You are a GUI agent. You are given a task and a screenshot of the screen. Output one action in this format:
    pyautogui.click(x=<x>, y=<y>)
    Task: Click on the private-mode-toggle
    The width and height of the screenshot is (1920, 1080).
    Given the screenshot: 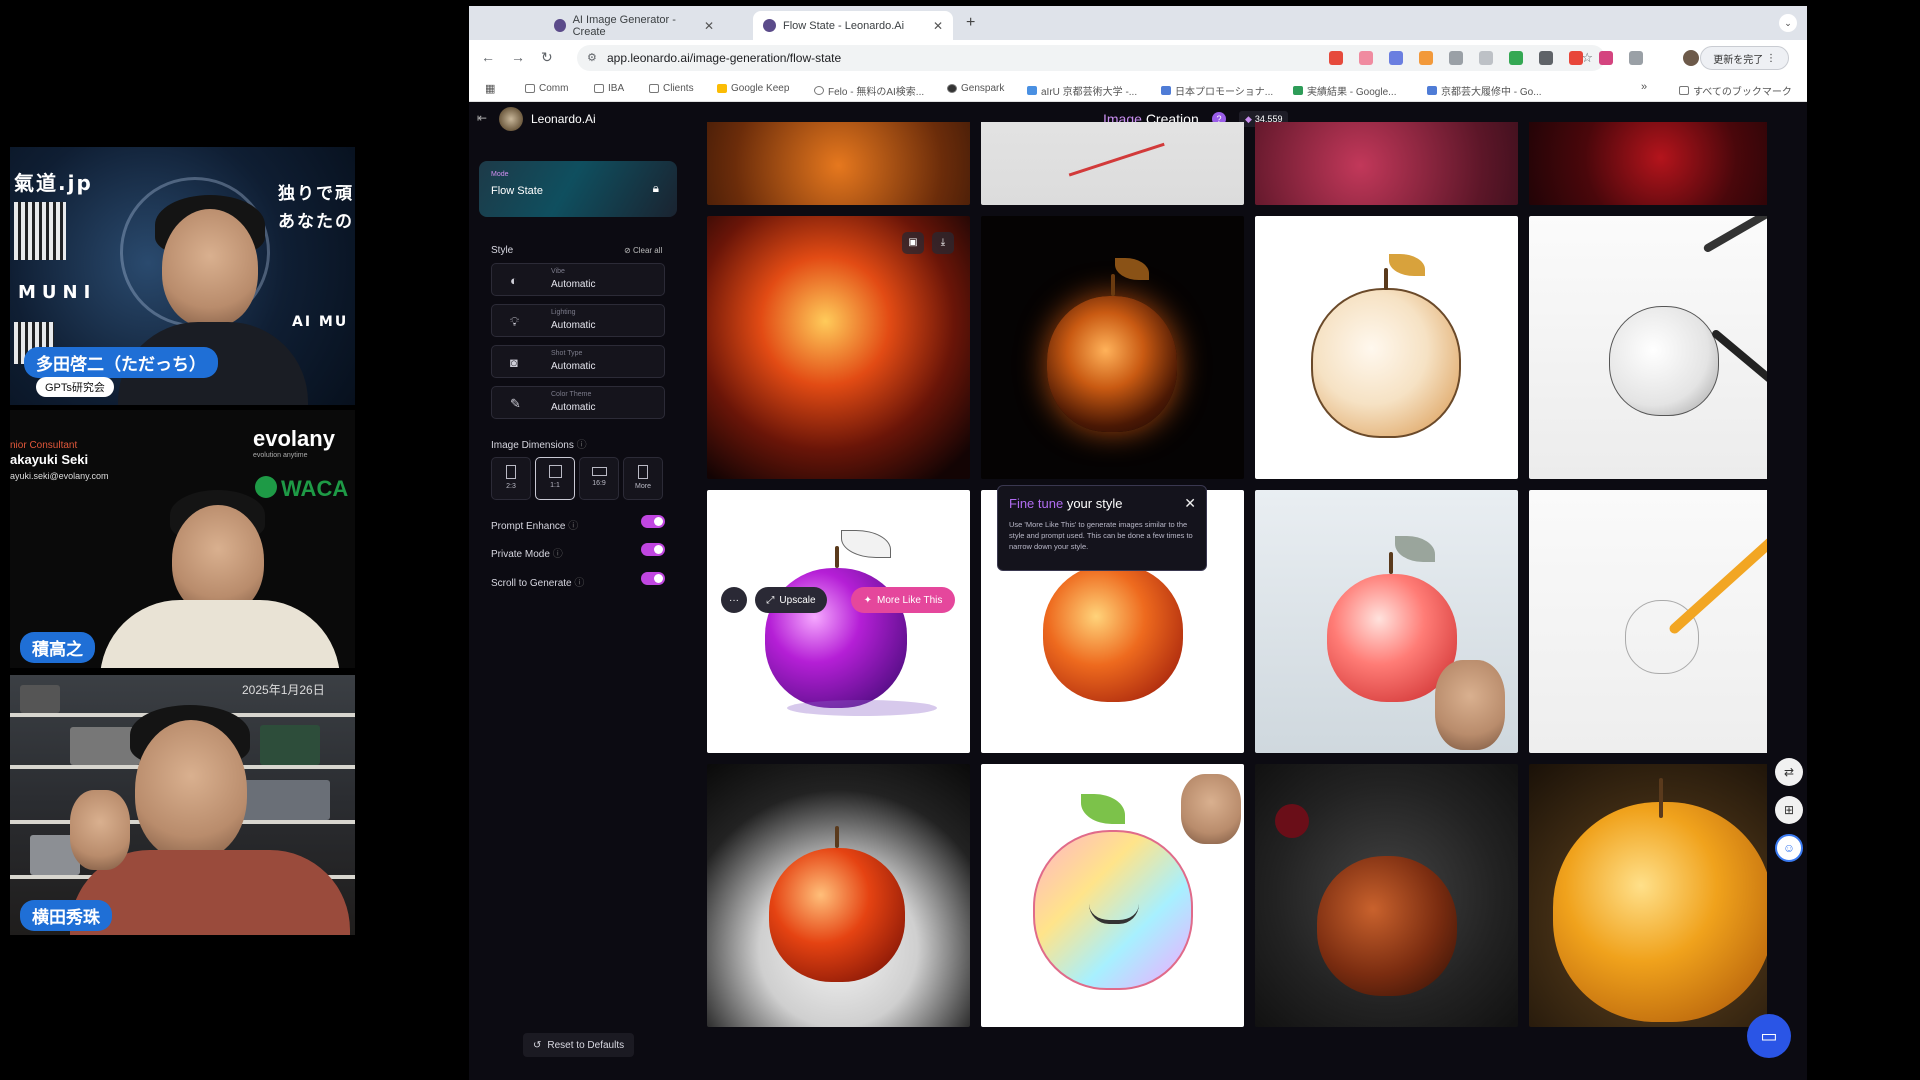 What is the action you would take?
    pyautogui.click(x=653, y=549)
    